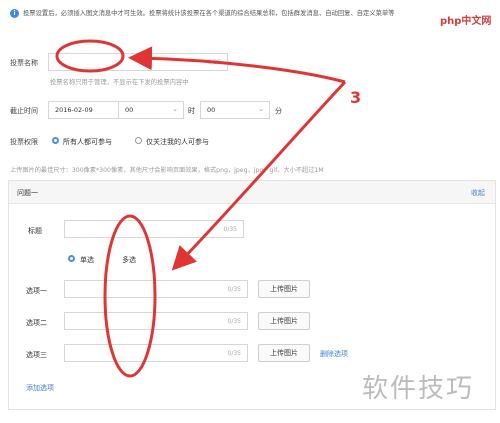 Image resolution: width=500 pixels, height=423 pixels. What do you see at coordinates (90, 56) in the screenshot?
I see `highlight-ellipse-vote-name` at bounding box center [90, 56].